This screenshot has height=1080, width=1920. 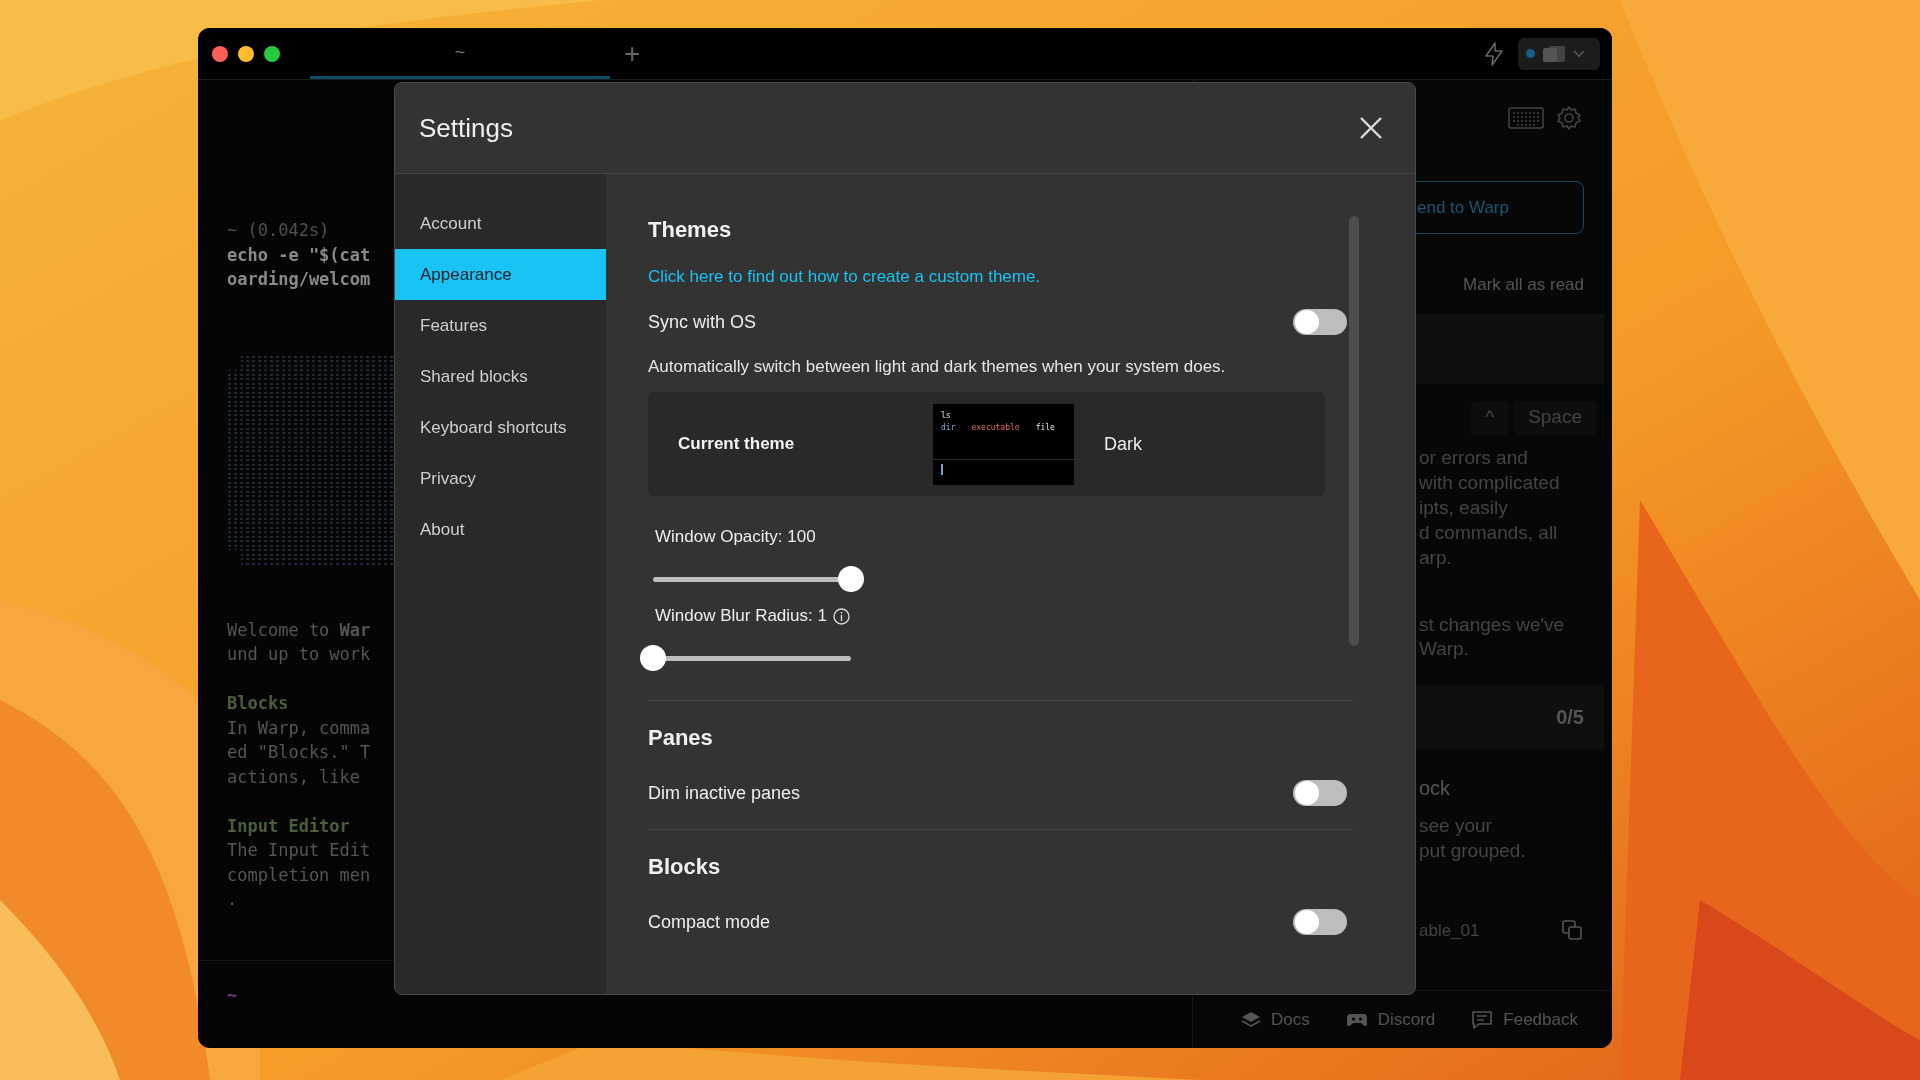 What do you see at coordinates (995, 427) in the screenshot?
I see `preview-text: executable` at bounding box center [995, 427].